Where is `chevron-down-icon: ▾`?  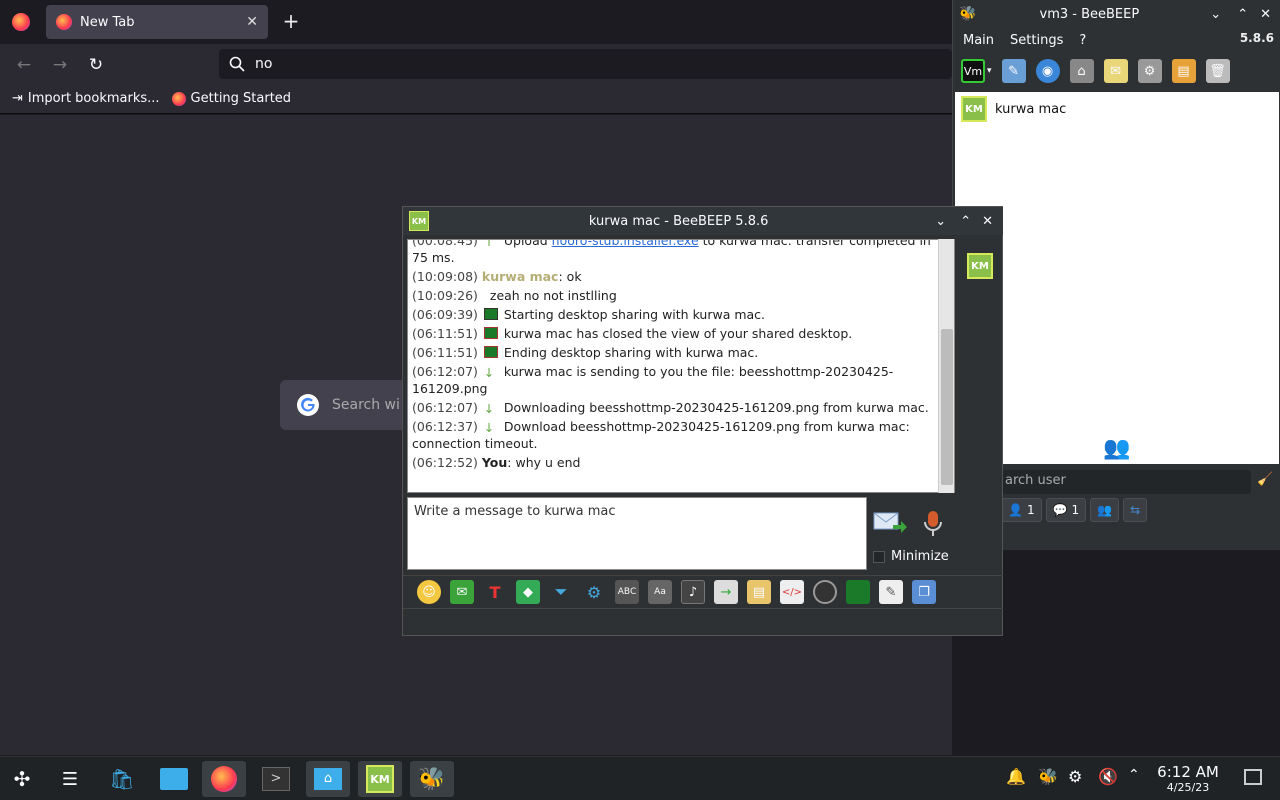 chevron-down-icon: ▾ is located at coordinates (989, 71).